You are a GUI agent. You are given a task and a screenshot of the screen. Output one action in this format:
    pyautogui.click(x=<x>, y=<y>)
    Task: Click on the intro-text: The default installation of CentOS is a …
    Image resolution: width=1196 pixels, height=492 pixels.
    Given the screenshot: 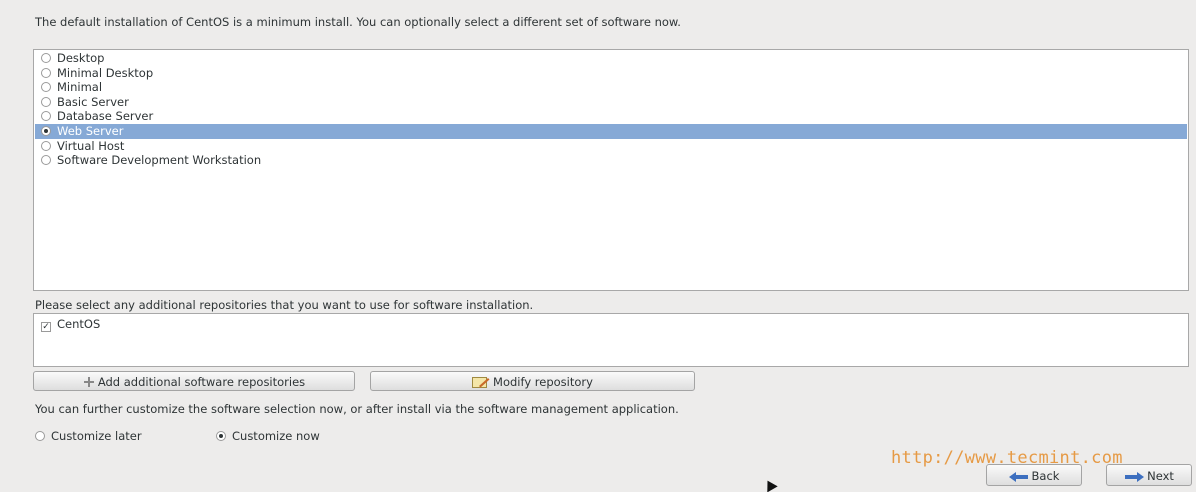 What is the action you would take?
    pyautogui.click(x=358, y=22)
    